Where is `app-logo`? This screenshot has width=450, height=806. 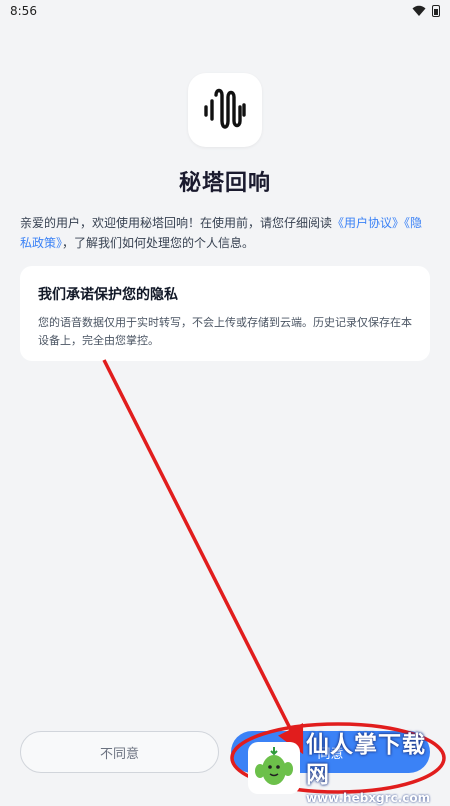 app-logo is located at coordinates (225, 110).